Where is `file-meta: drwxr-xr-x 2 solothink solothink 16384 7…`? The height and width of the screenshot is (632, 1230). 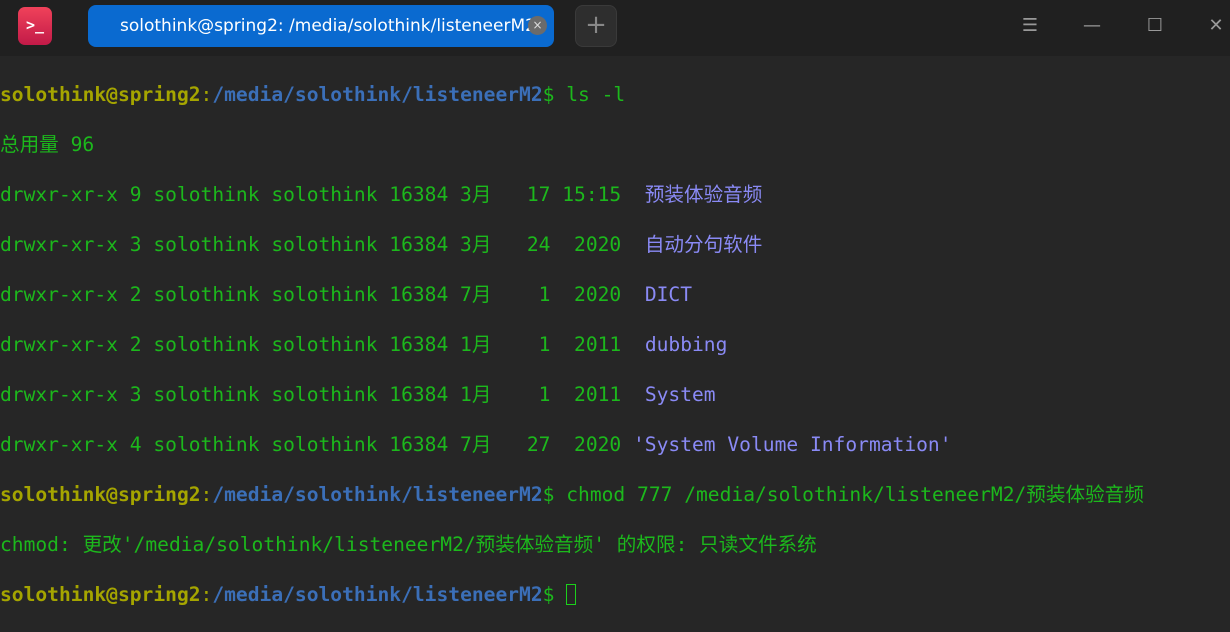
file-meta: drwxr-xr-x 2 solothink solothink 16384 7… is located at coordinates (322, 294).